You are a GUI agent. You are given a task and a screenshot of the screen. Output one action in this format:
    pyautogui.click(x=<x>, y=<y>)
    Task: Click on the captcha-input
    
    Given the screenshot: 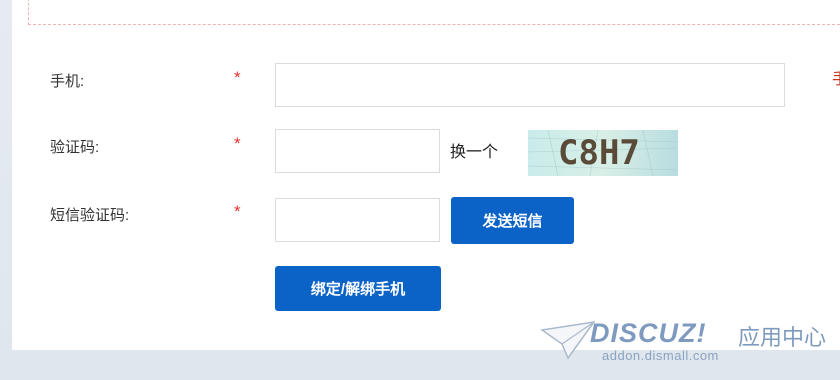 What is the action you would take?
    pyautogui.click(x=357, y=151)
    